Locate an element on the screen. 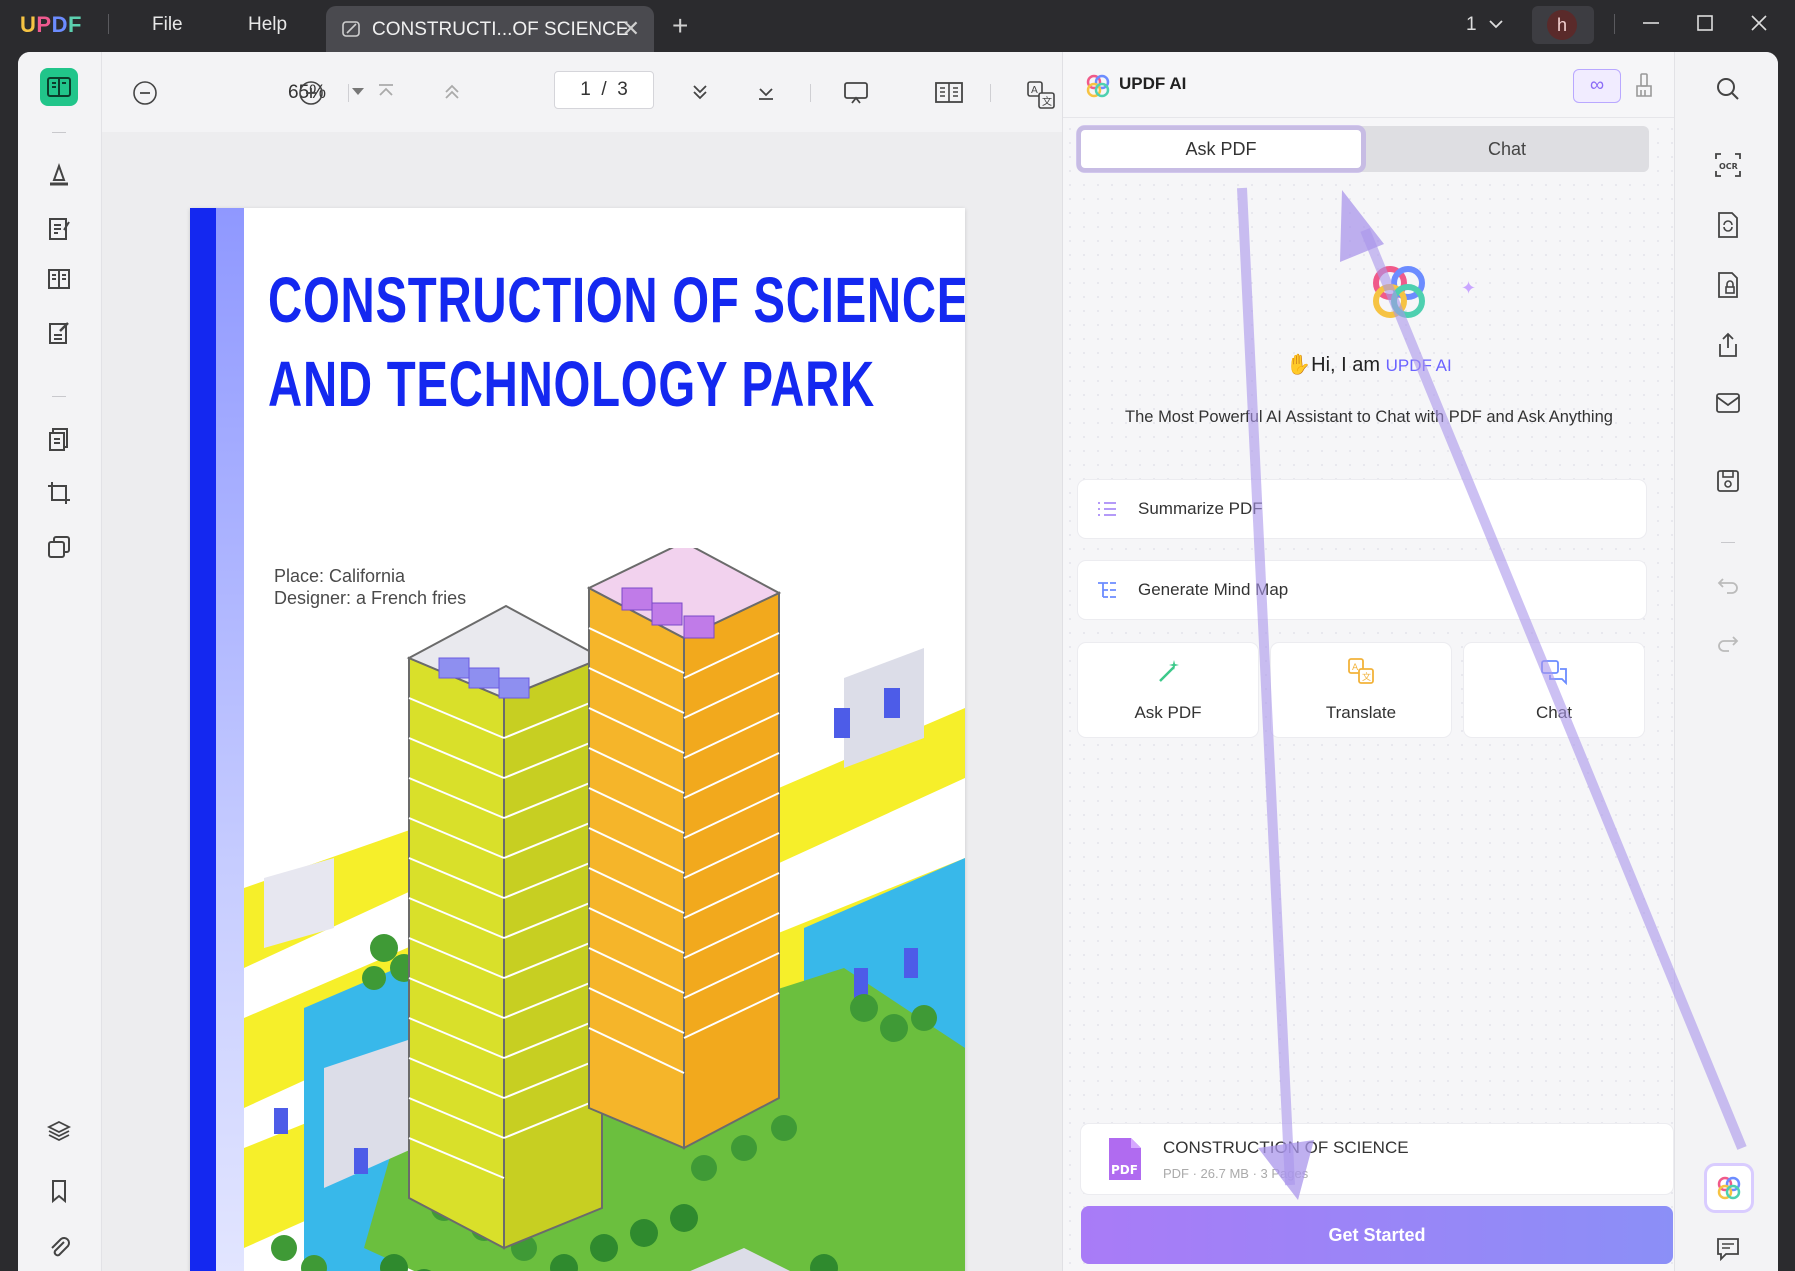  comments-button is located at coordinates (1728, 1249).